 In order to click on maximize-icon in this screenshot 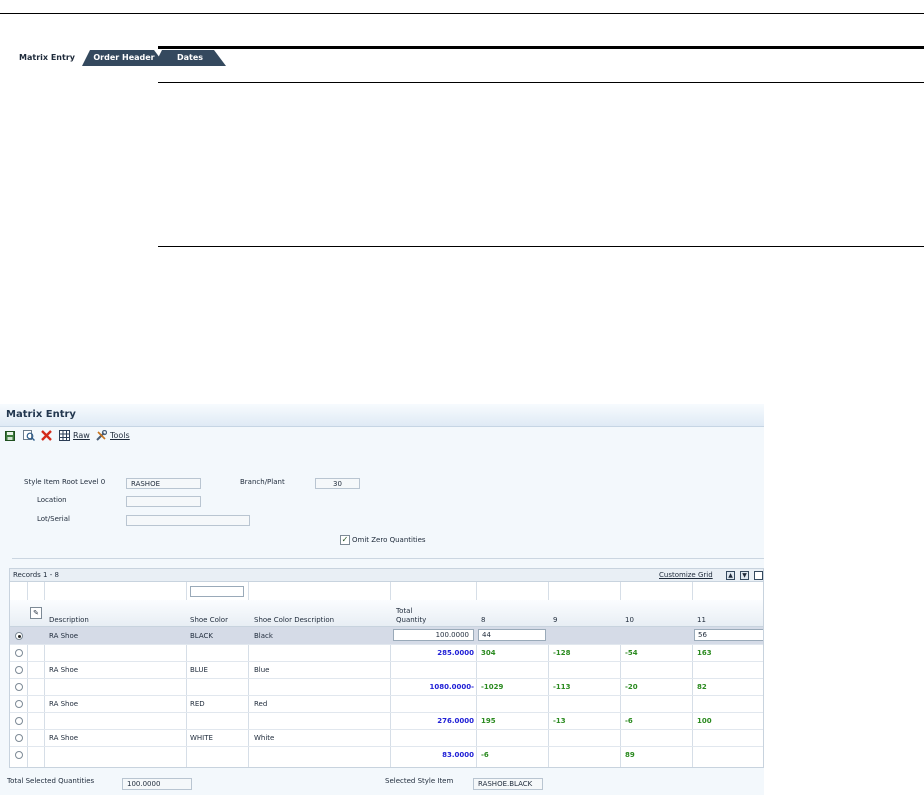, I will do `click(758, 575)`.